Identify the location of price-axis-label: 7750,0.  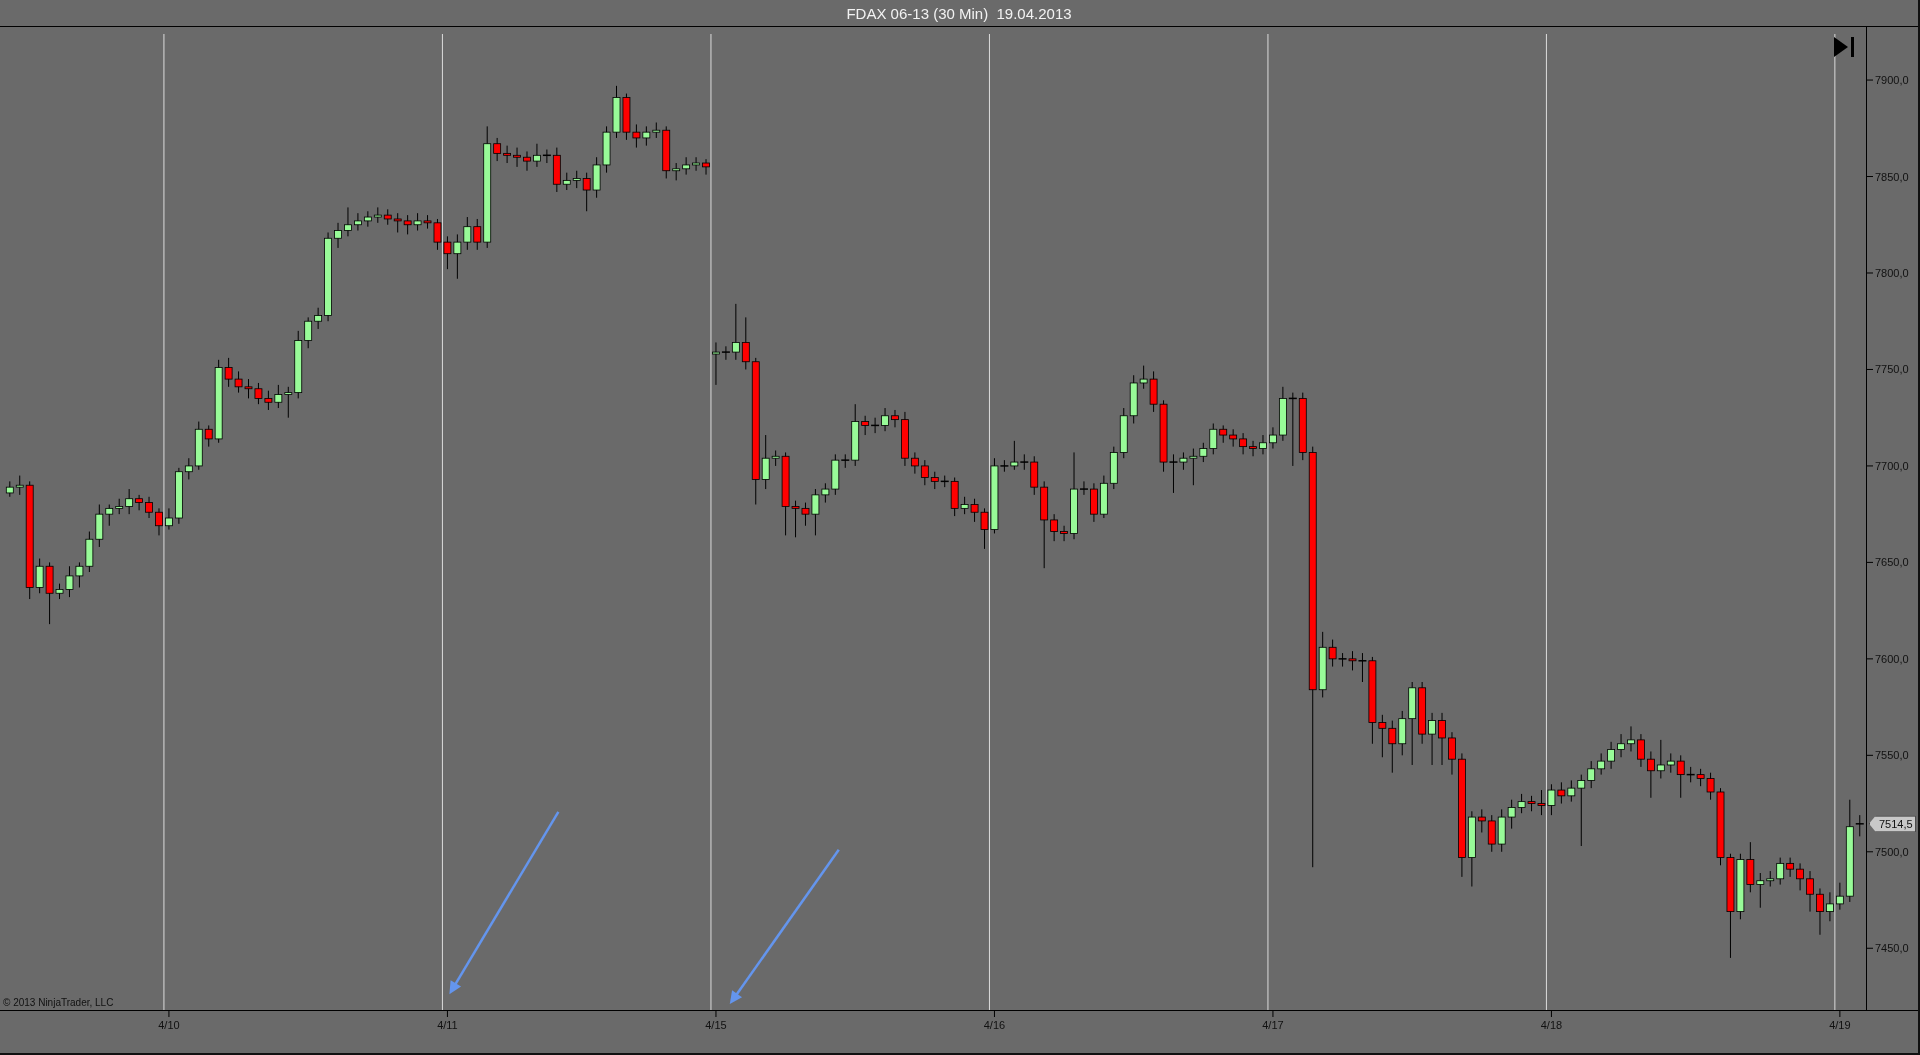
(1892, 369).